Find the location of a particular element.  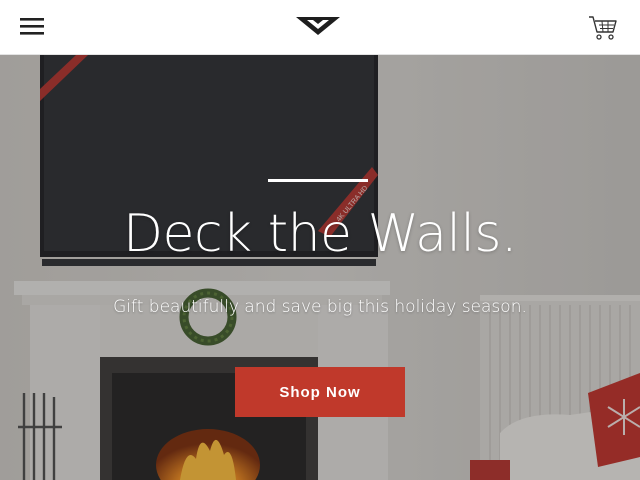

hero-divider-line is located at coordinates (318, 180).